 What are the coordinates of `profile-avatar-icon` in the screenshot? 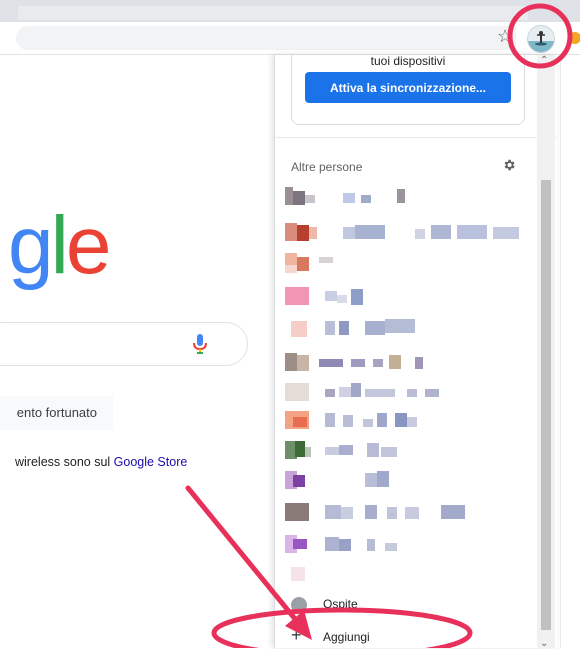 It's located at (541, 41).